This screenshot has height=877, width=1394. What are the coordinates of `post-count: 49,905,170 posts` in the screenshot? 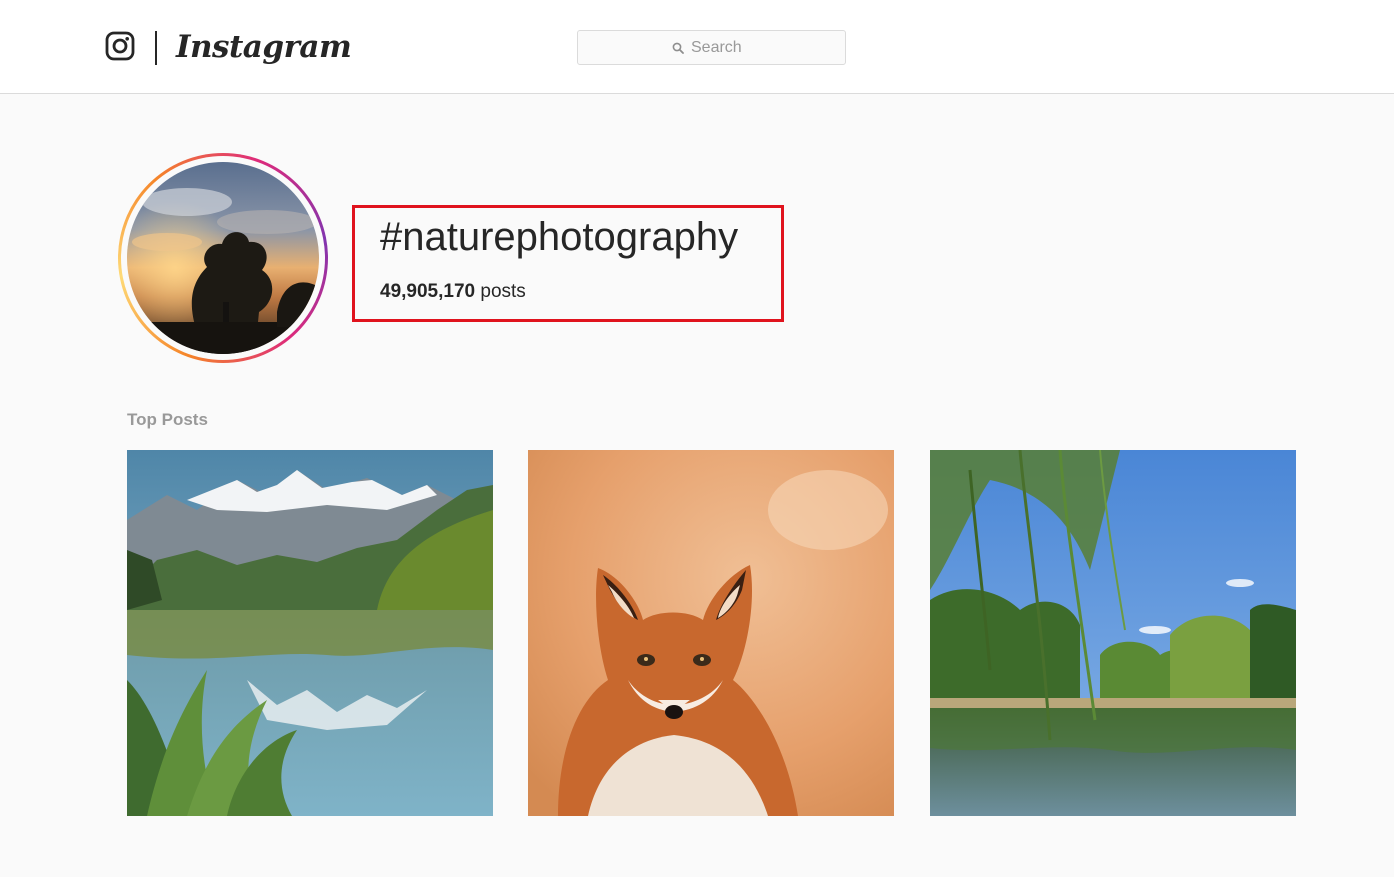 It's located at (453, 292).